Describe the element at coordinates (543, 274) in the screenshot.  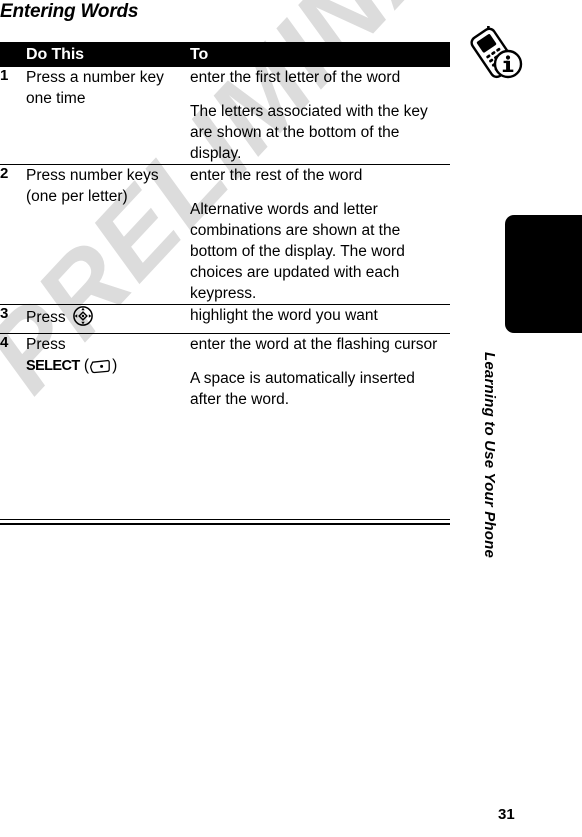
I see `chapter-tab` at that location.